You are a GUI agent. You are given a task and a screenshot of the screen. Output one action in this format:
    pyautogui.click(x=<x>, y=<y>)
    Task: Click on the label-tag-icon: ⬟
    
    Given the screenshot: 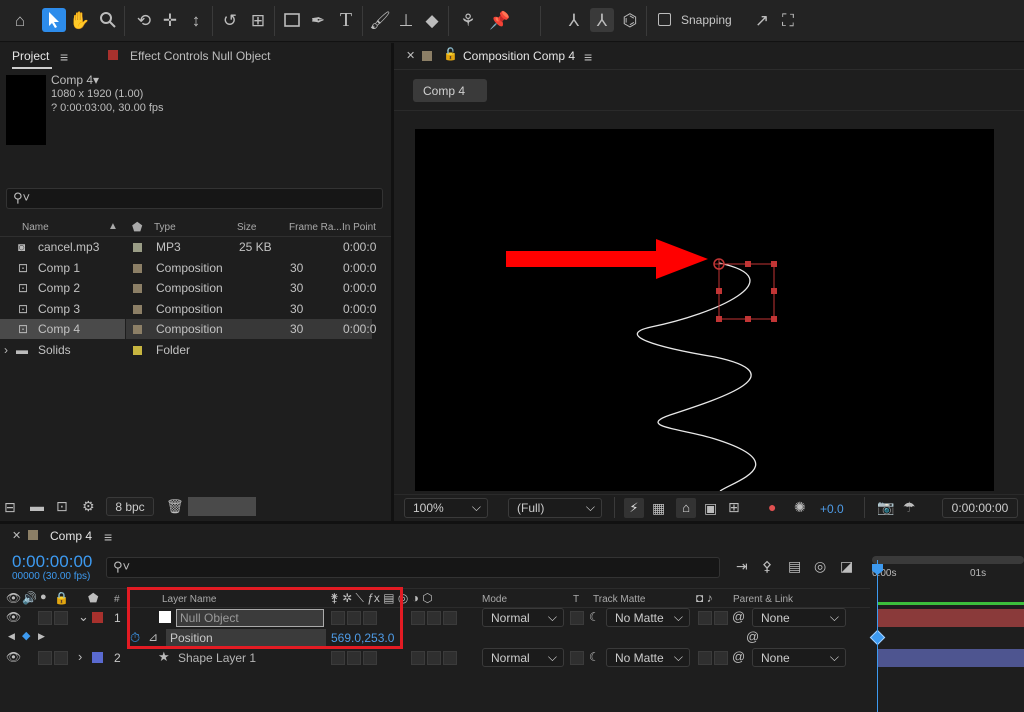 What is the action you would take?
    pyautogui.click(x=137, y=227)
    